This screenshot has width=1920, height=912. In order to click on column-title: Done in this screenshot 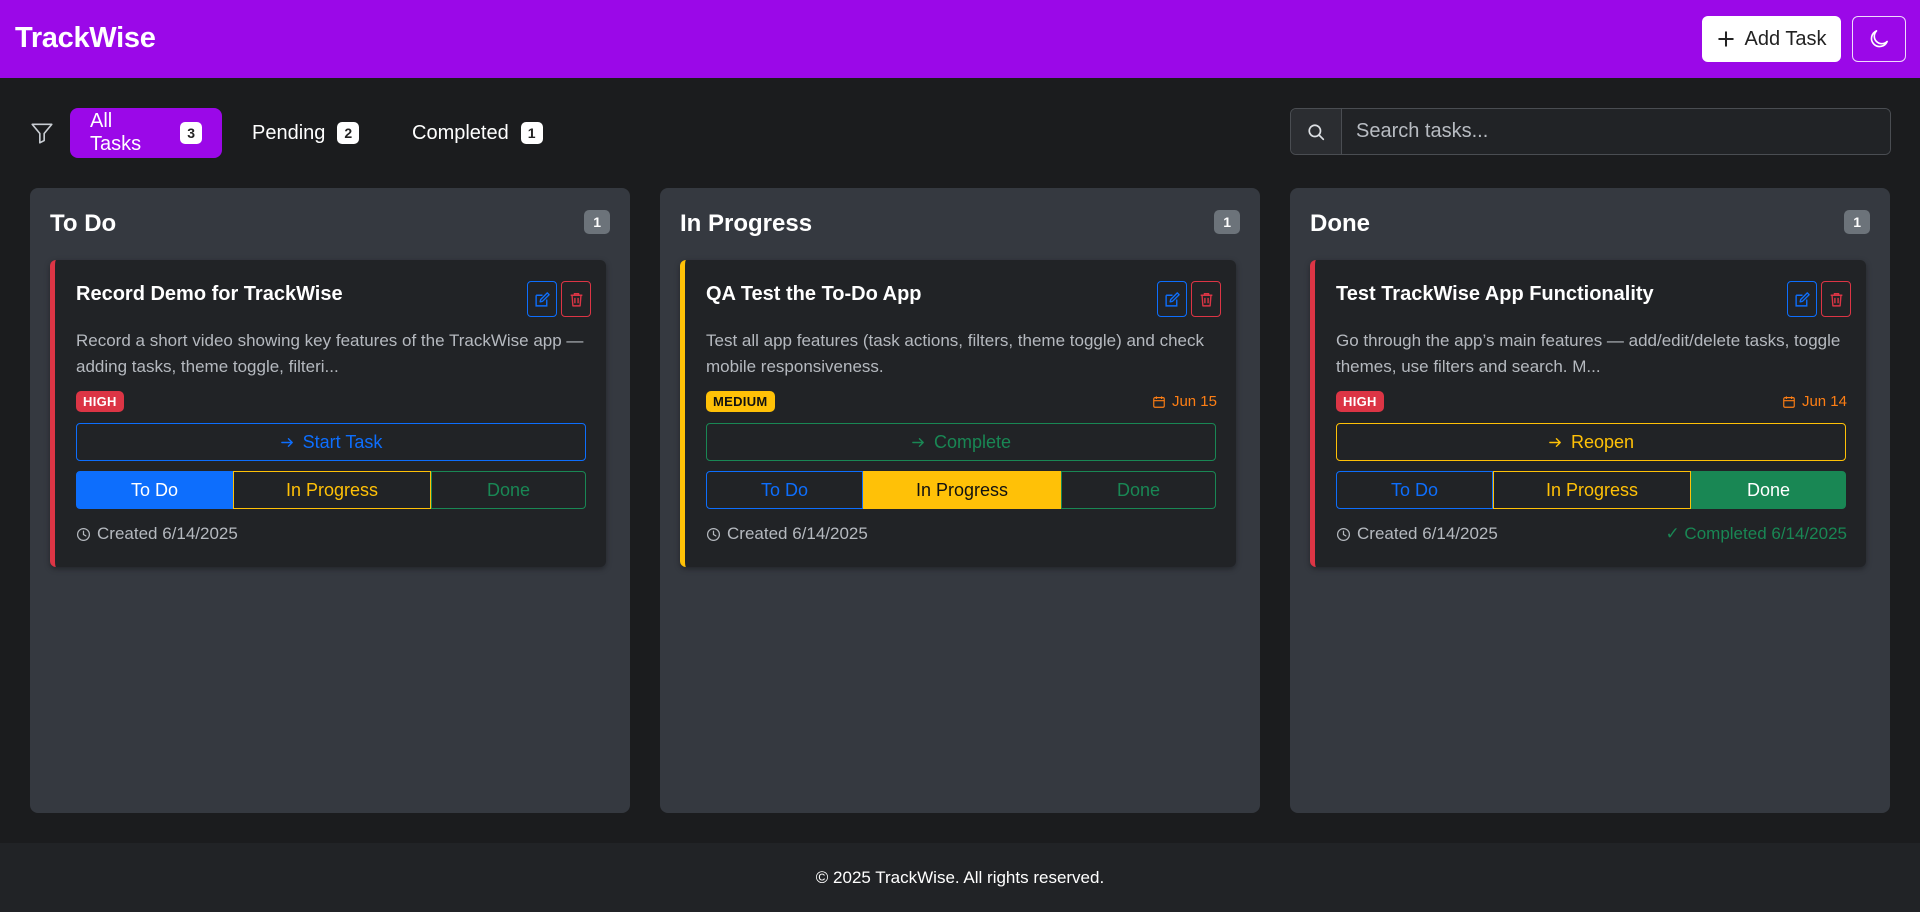, I will do `click(1340, 223)`.